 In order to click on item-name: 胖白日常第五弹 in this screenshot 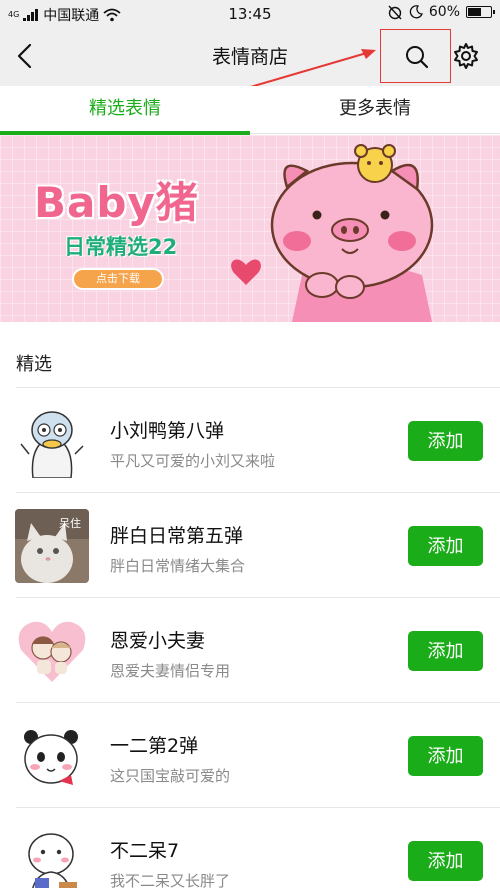, I will do `click(177, 536)`.